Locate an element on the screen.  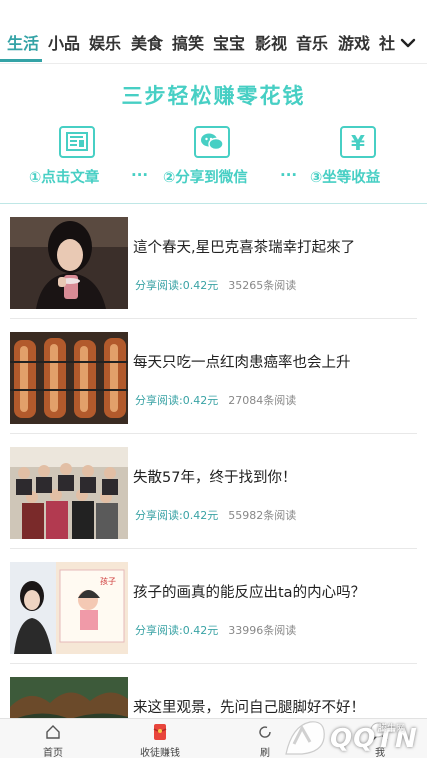
read-count: 33996条阅读 is located at coordinates (262, 630).